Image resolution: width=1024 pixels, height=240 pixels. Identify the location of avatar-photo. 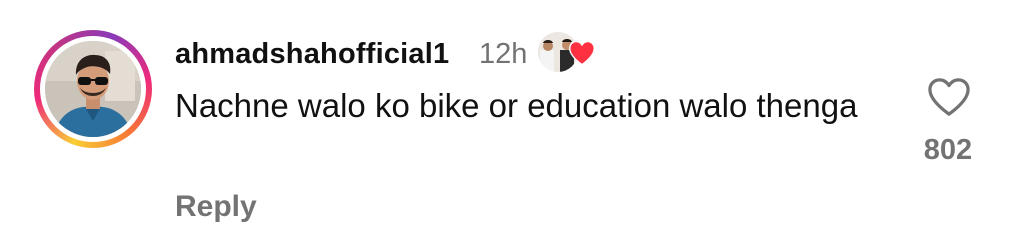
(93, 89).